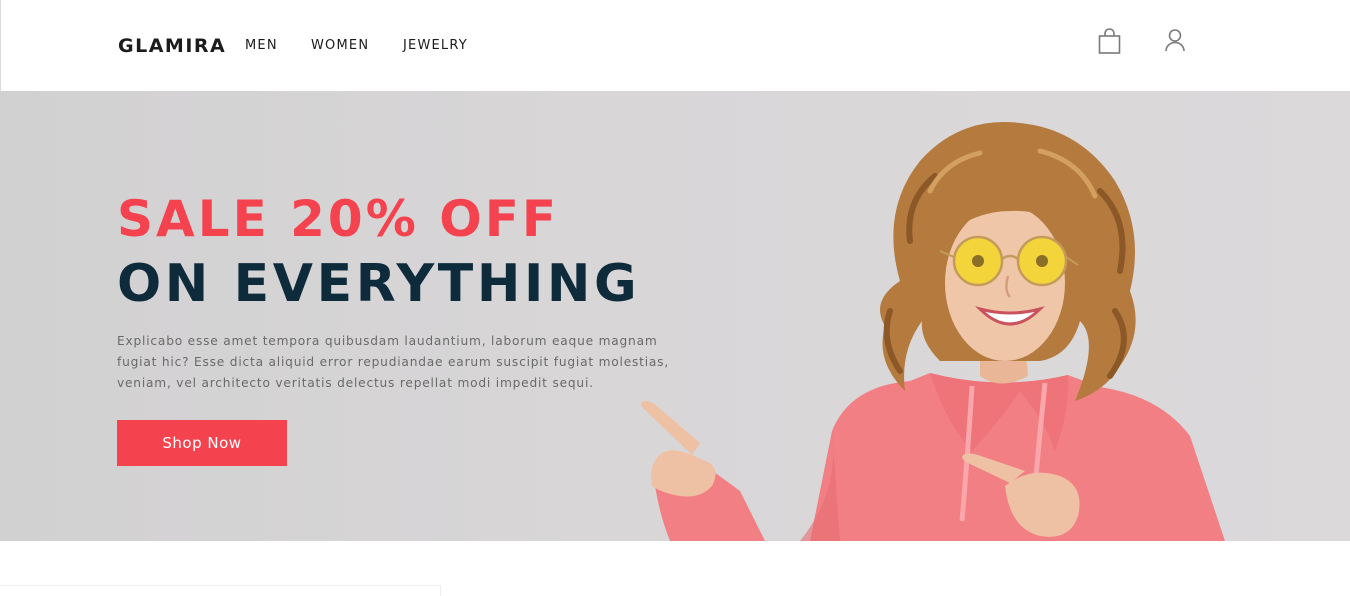 This screenshot has width=1350, height=596. What do you see at coordinates (440, 590) in the screenshot?
I see `section-divider-edge` at bounding box center [440, 590].